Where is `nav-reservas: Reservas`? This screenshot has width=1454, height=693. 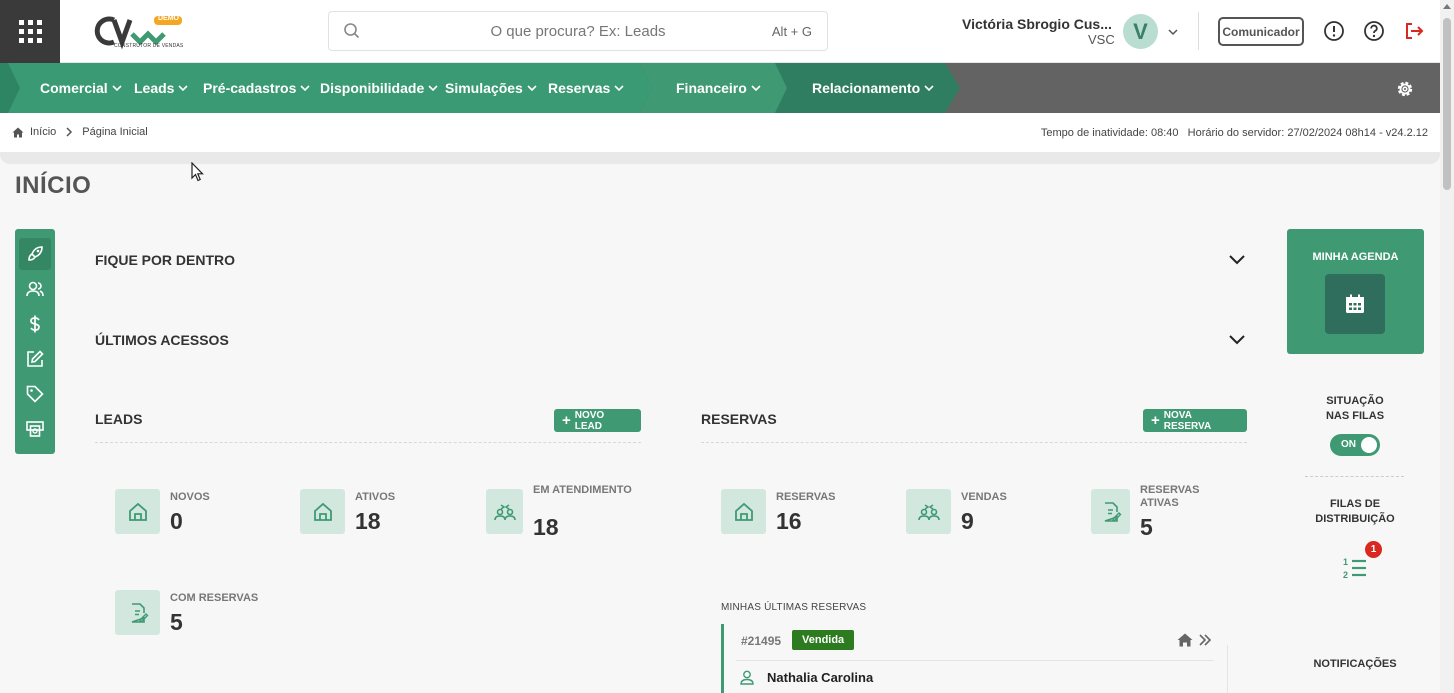
nav-reservas: Reservas is located at coordinates (586, 88).